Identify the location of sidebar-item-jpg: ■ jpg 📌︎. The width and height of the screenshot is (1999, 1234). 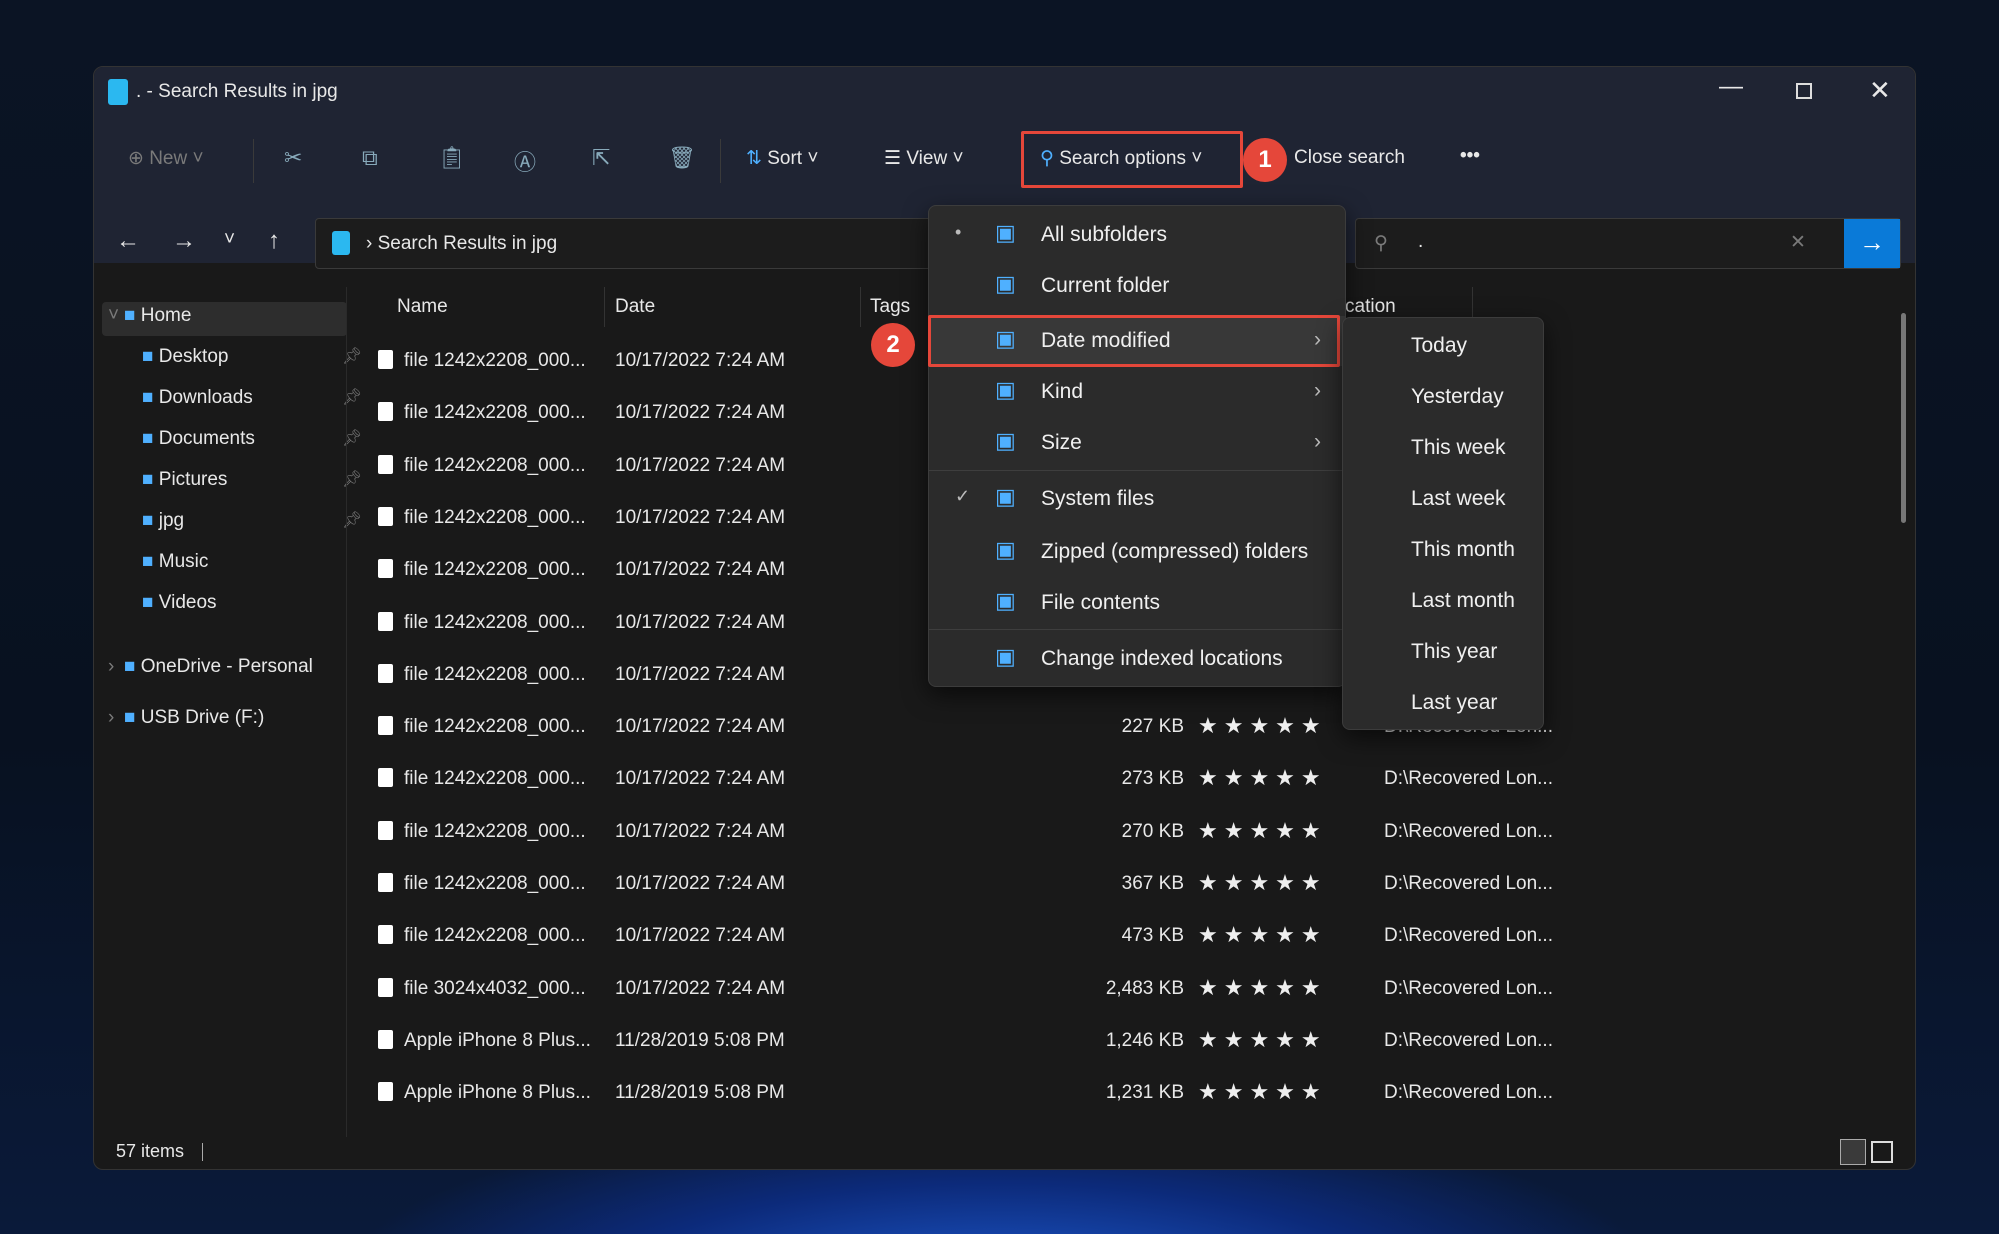
(252, 521).